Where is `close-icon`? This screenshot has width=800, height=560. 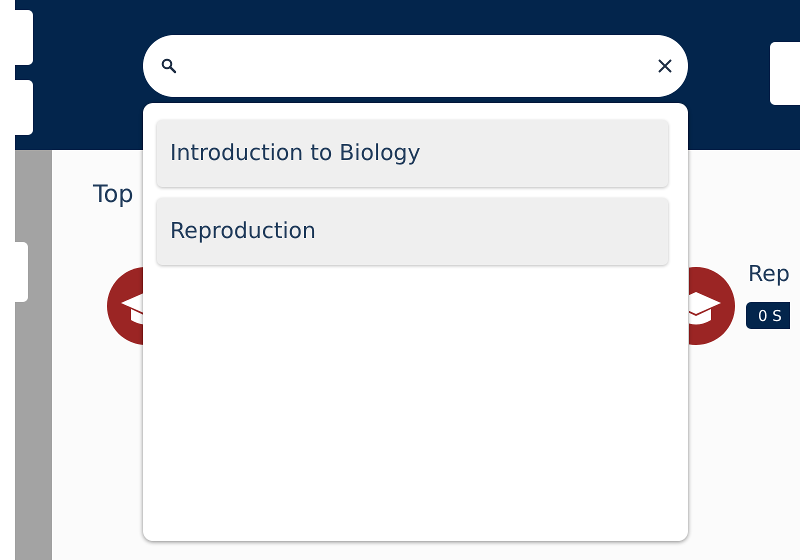 close-icon is located at coordinates (665, 66).